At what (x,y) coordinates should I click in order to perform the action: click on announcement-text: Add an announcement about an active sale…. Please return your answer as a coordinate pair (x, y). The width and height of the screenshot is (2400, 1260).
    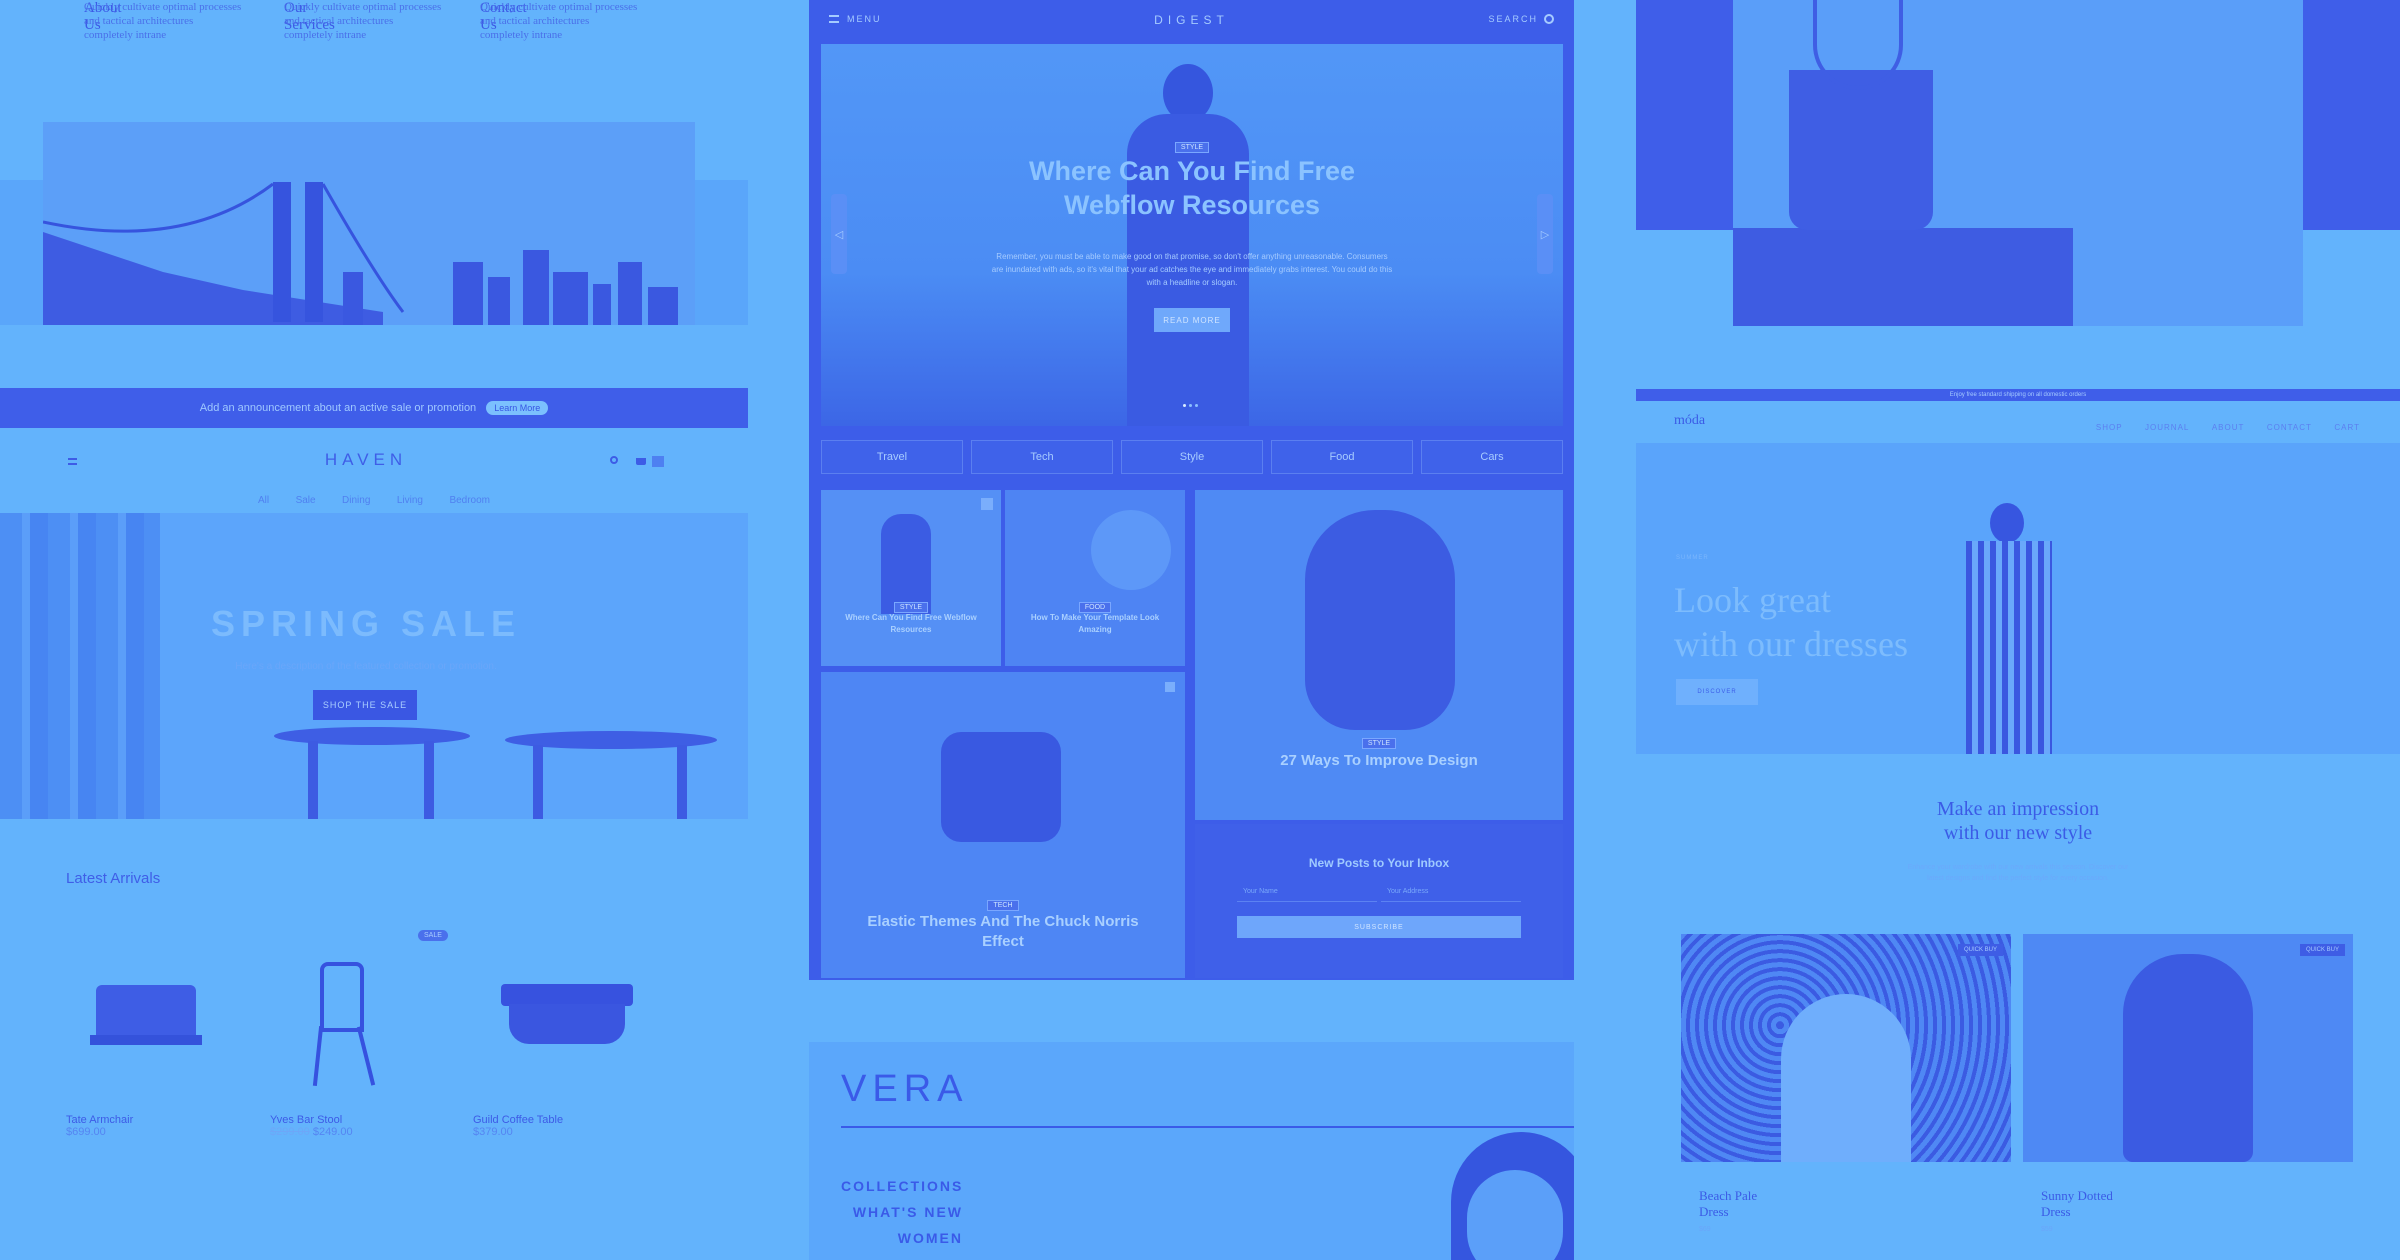
    Looking at the image, I should click on (338, 408).